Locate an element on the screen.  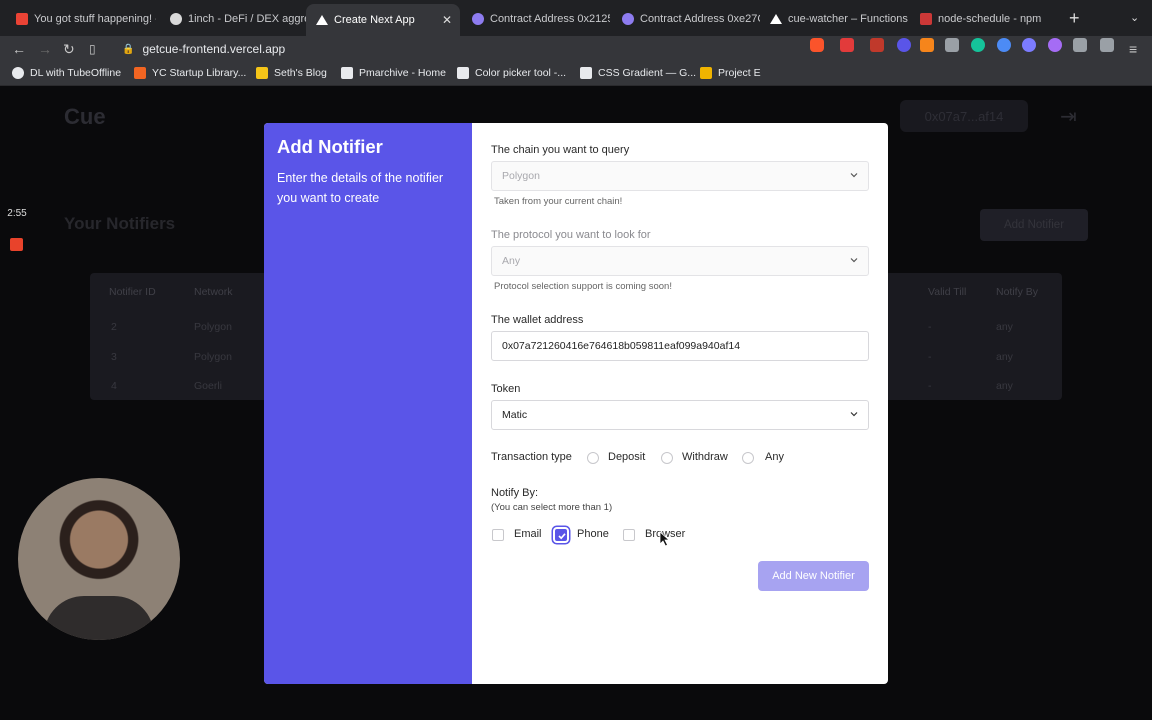
tab-node-schedule: node-schedule - npm is located at coordinates (985, 19).